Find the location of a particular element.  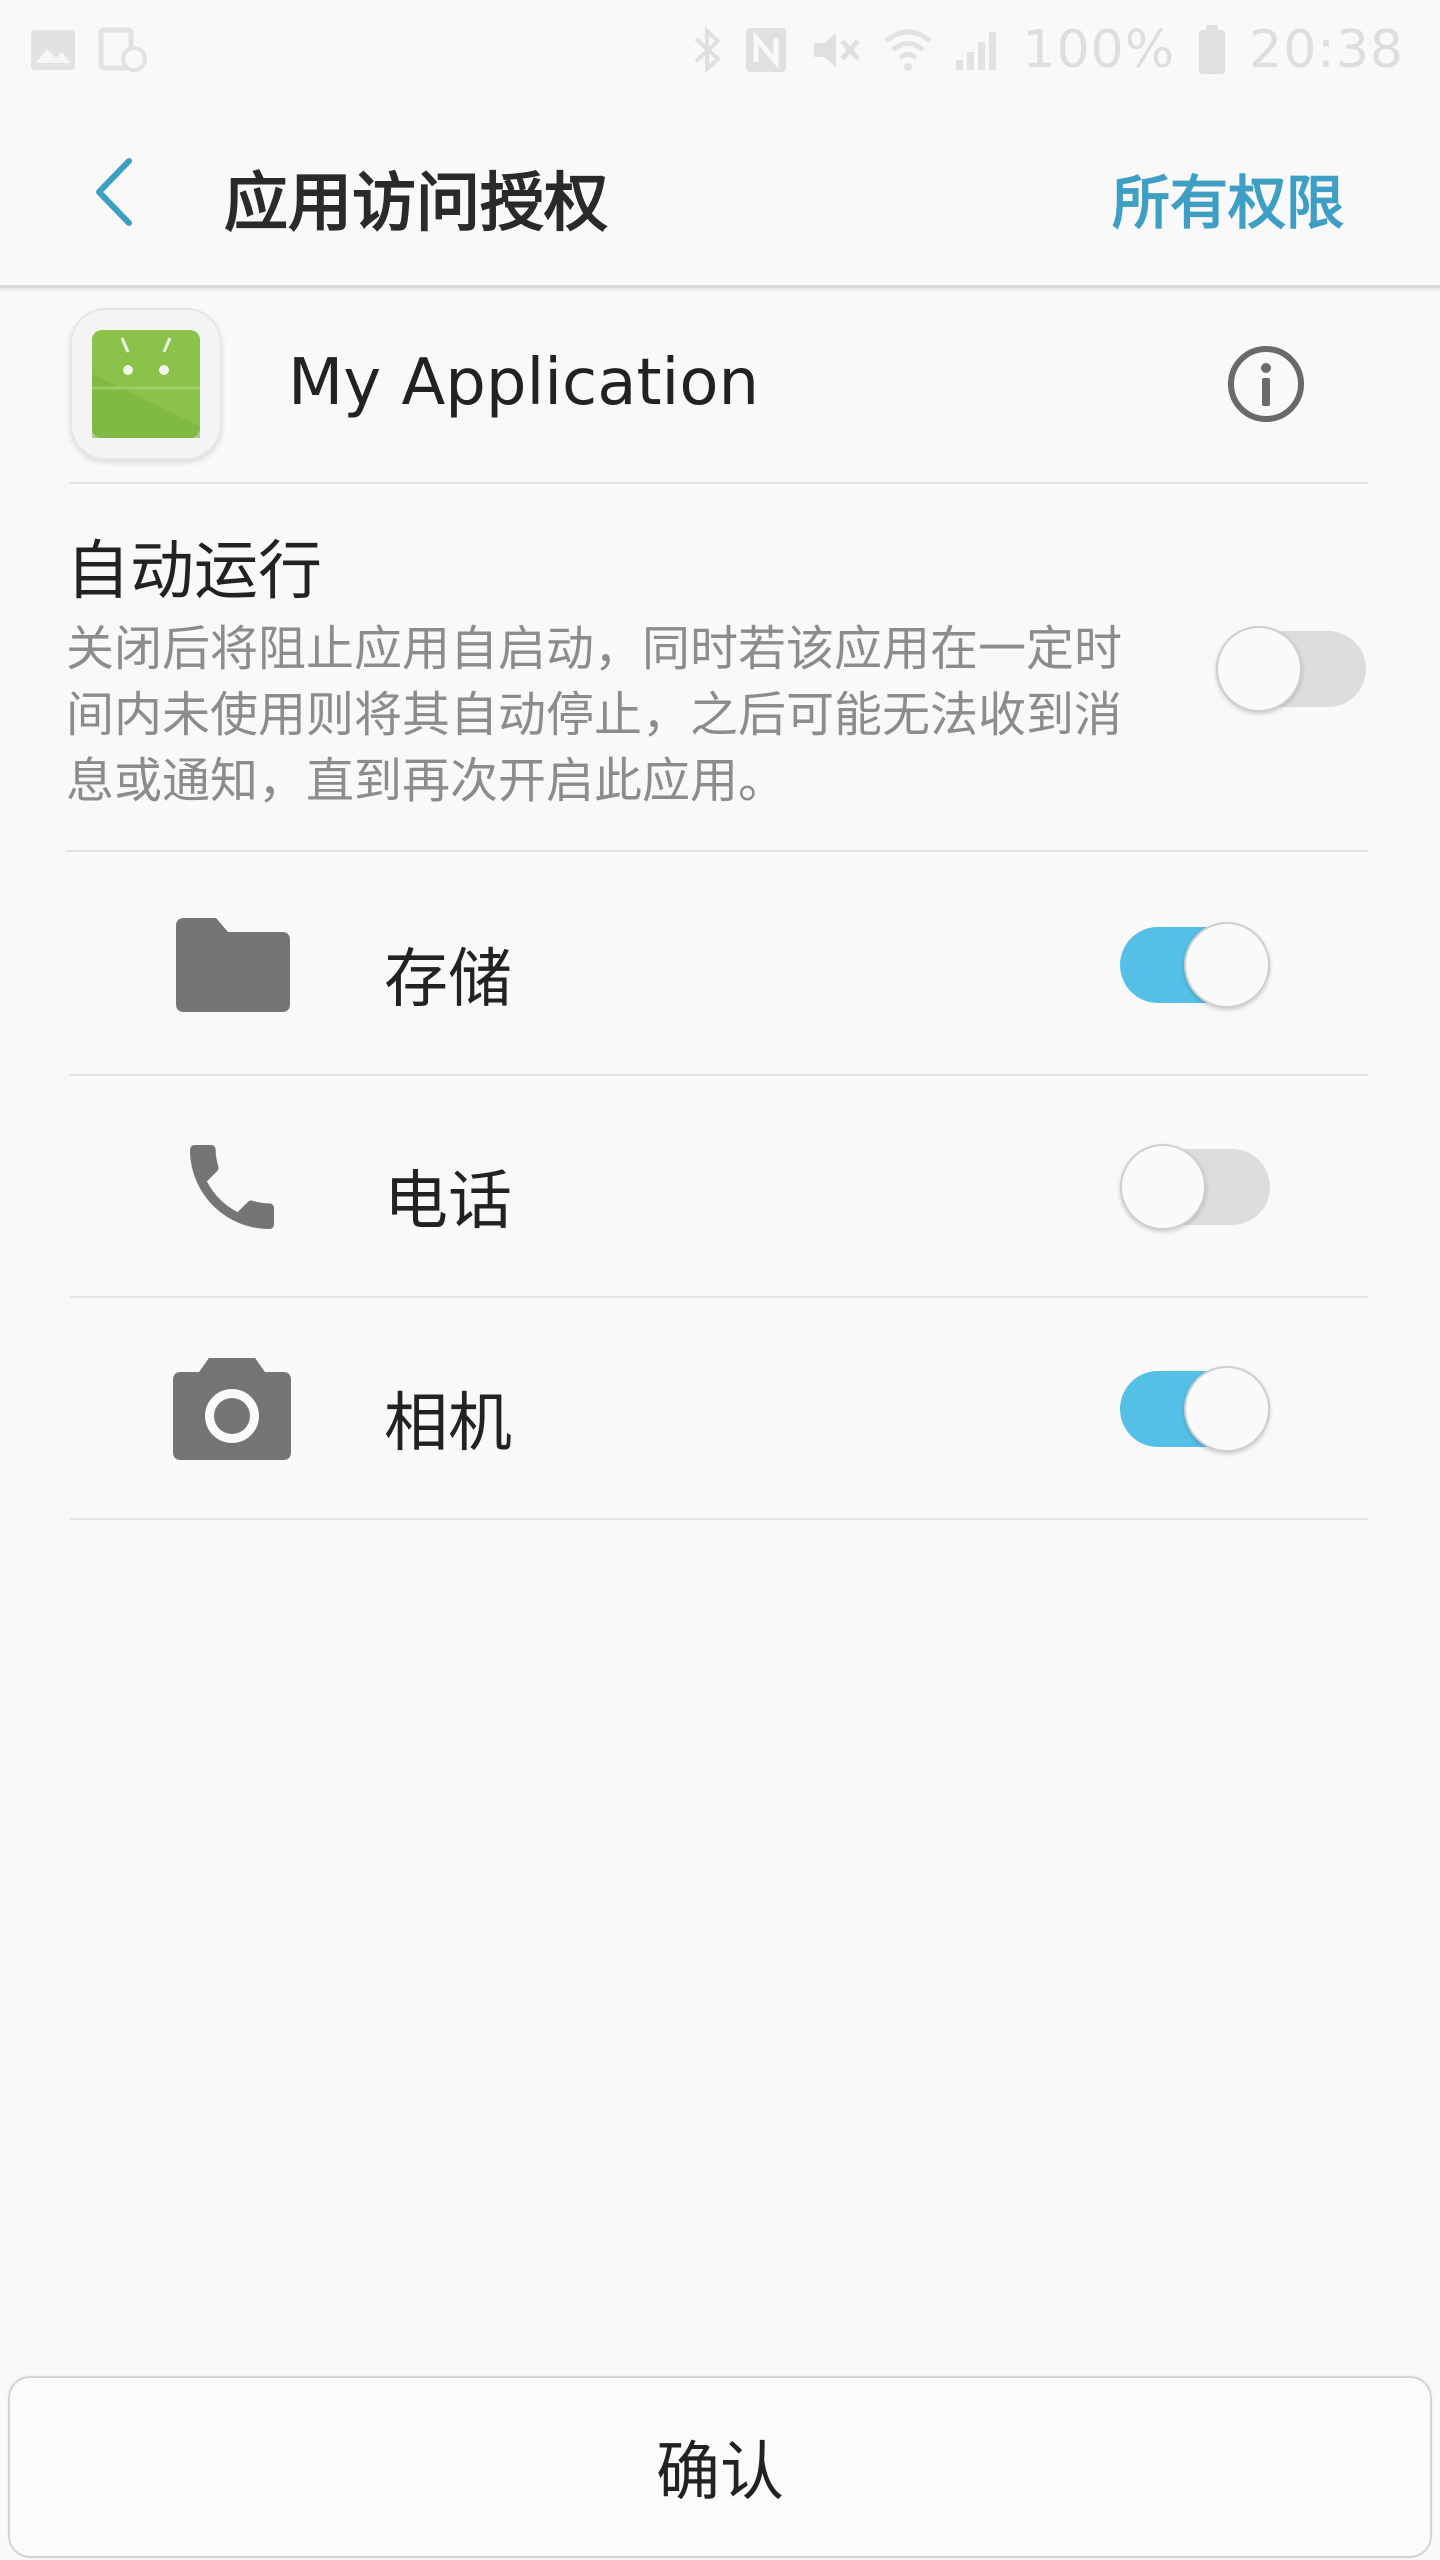

battery-percent: 100% is located at coordinates (1099, 50).